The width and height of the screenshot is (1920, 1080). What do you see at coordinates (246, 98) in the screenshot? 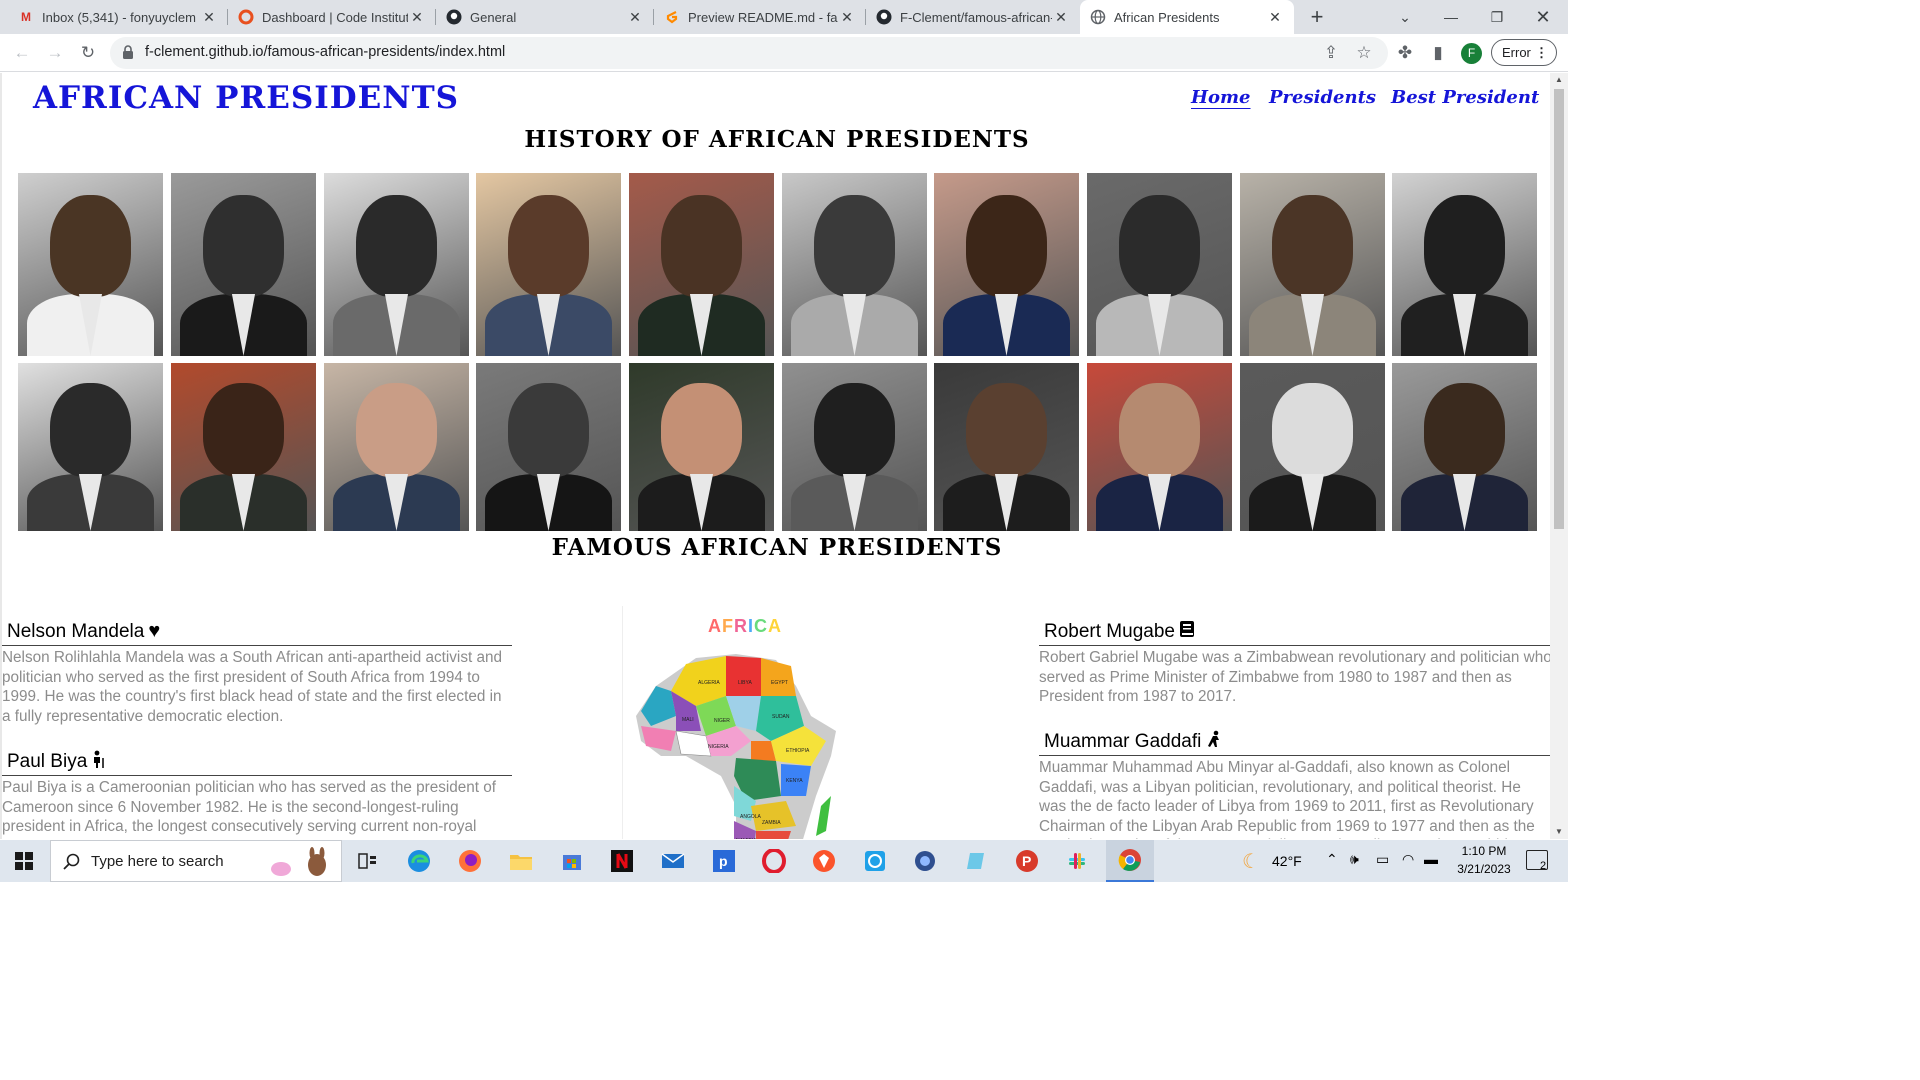
I see `site-brand: AFRICAN PRESIDENTS` at bounding box center [246, 98].